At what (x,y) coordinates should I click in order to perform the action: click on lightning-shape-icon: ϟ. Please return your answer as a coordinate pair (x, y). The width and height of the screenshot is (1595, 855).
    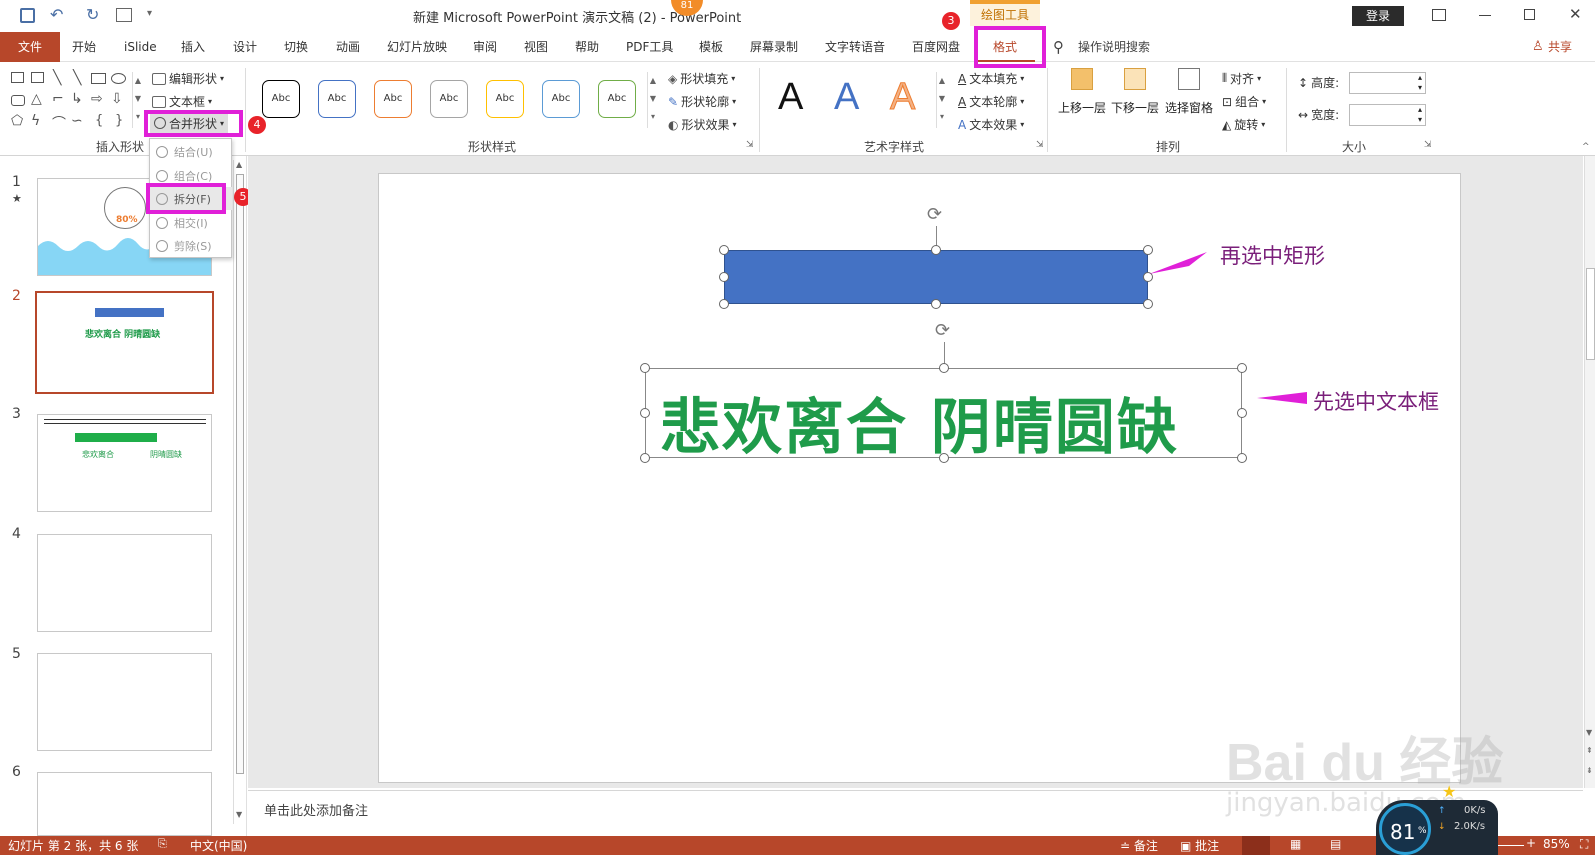
    Looking at the image, I should click on (35, 121).